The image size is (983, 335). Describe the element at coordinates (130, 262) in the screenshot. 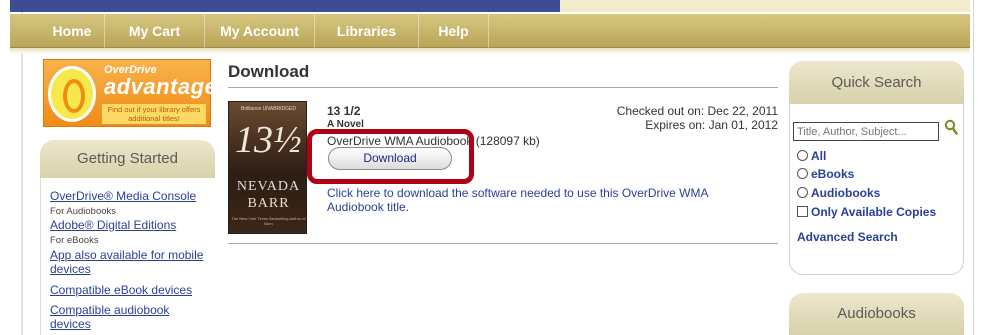

I see `link-mobile-app: App also available for mobile devices` at that location.